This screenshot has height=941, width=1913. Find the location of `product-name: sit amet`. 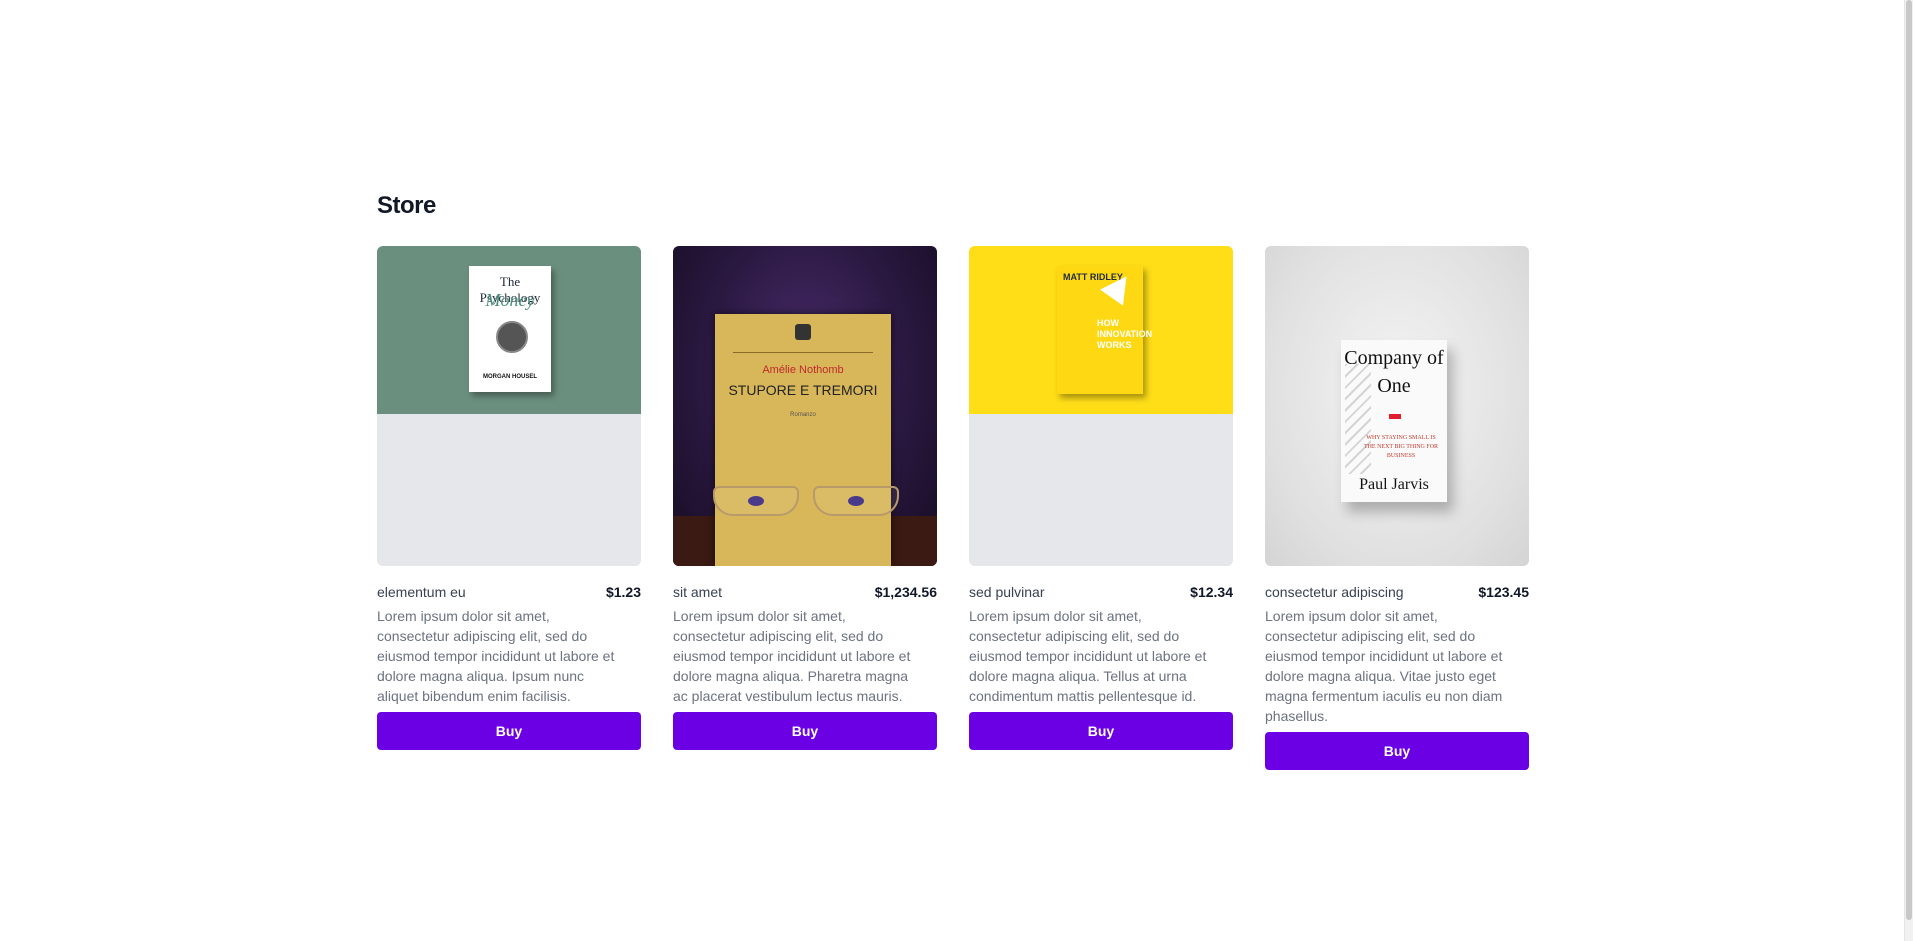

product-name: sit amet is located at coordinates (698, 592).